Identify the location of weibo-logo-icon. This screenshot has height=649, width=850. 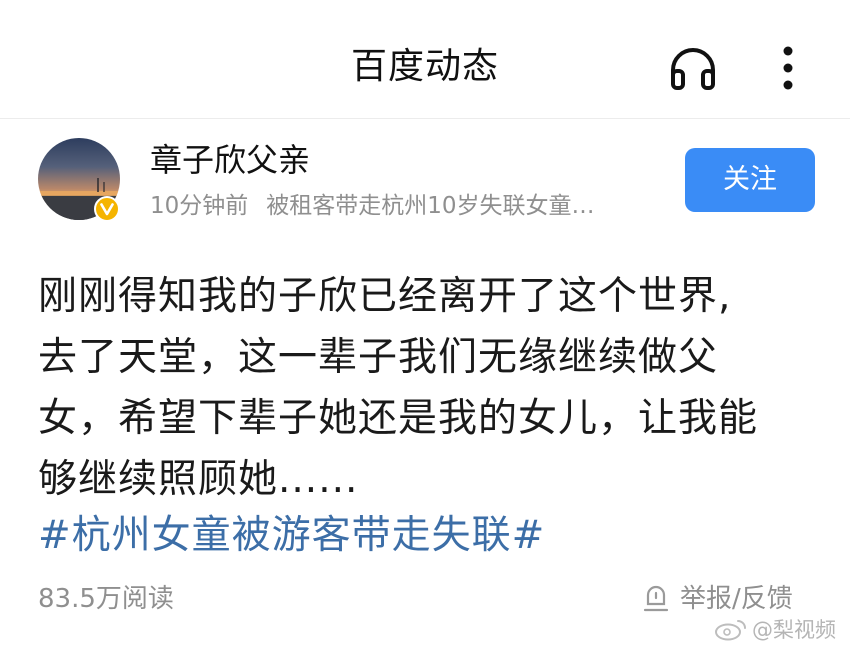
(730, 630).